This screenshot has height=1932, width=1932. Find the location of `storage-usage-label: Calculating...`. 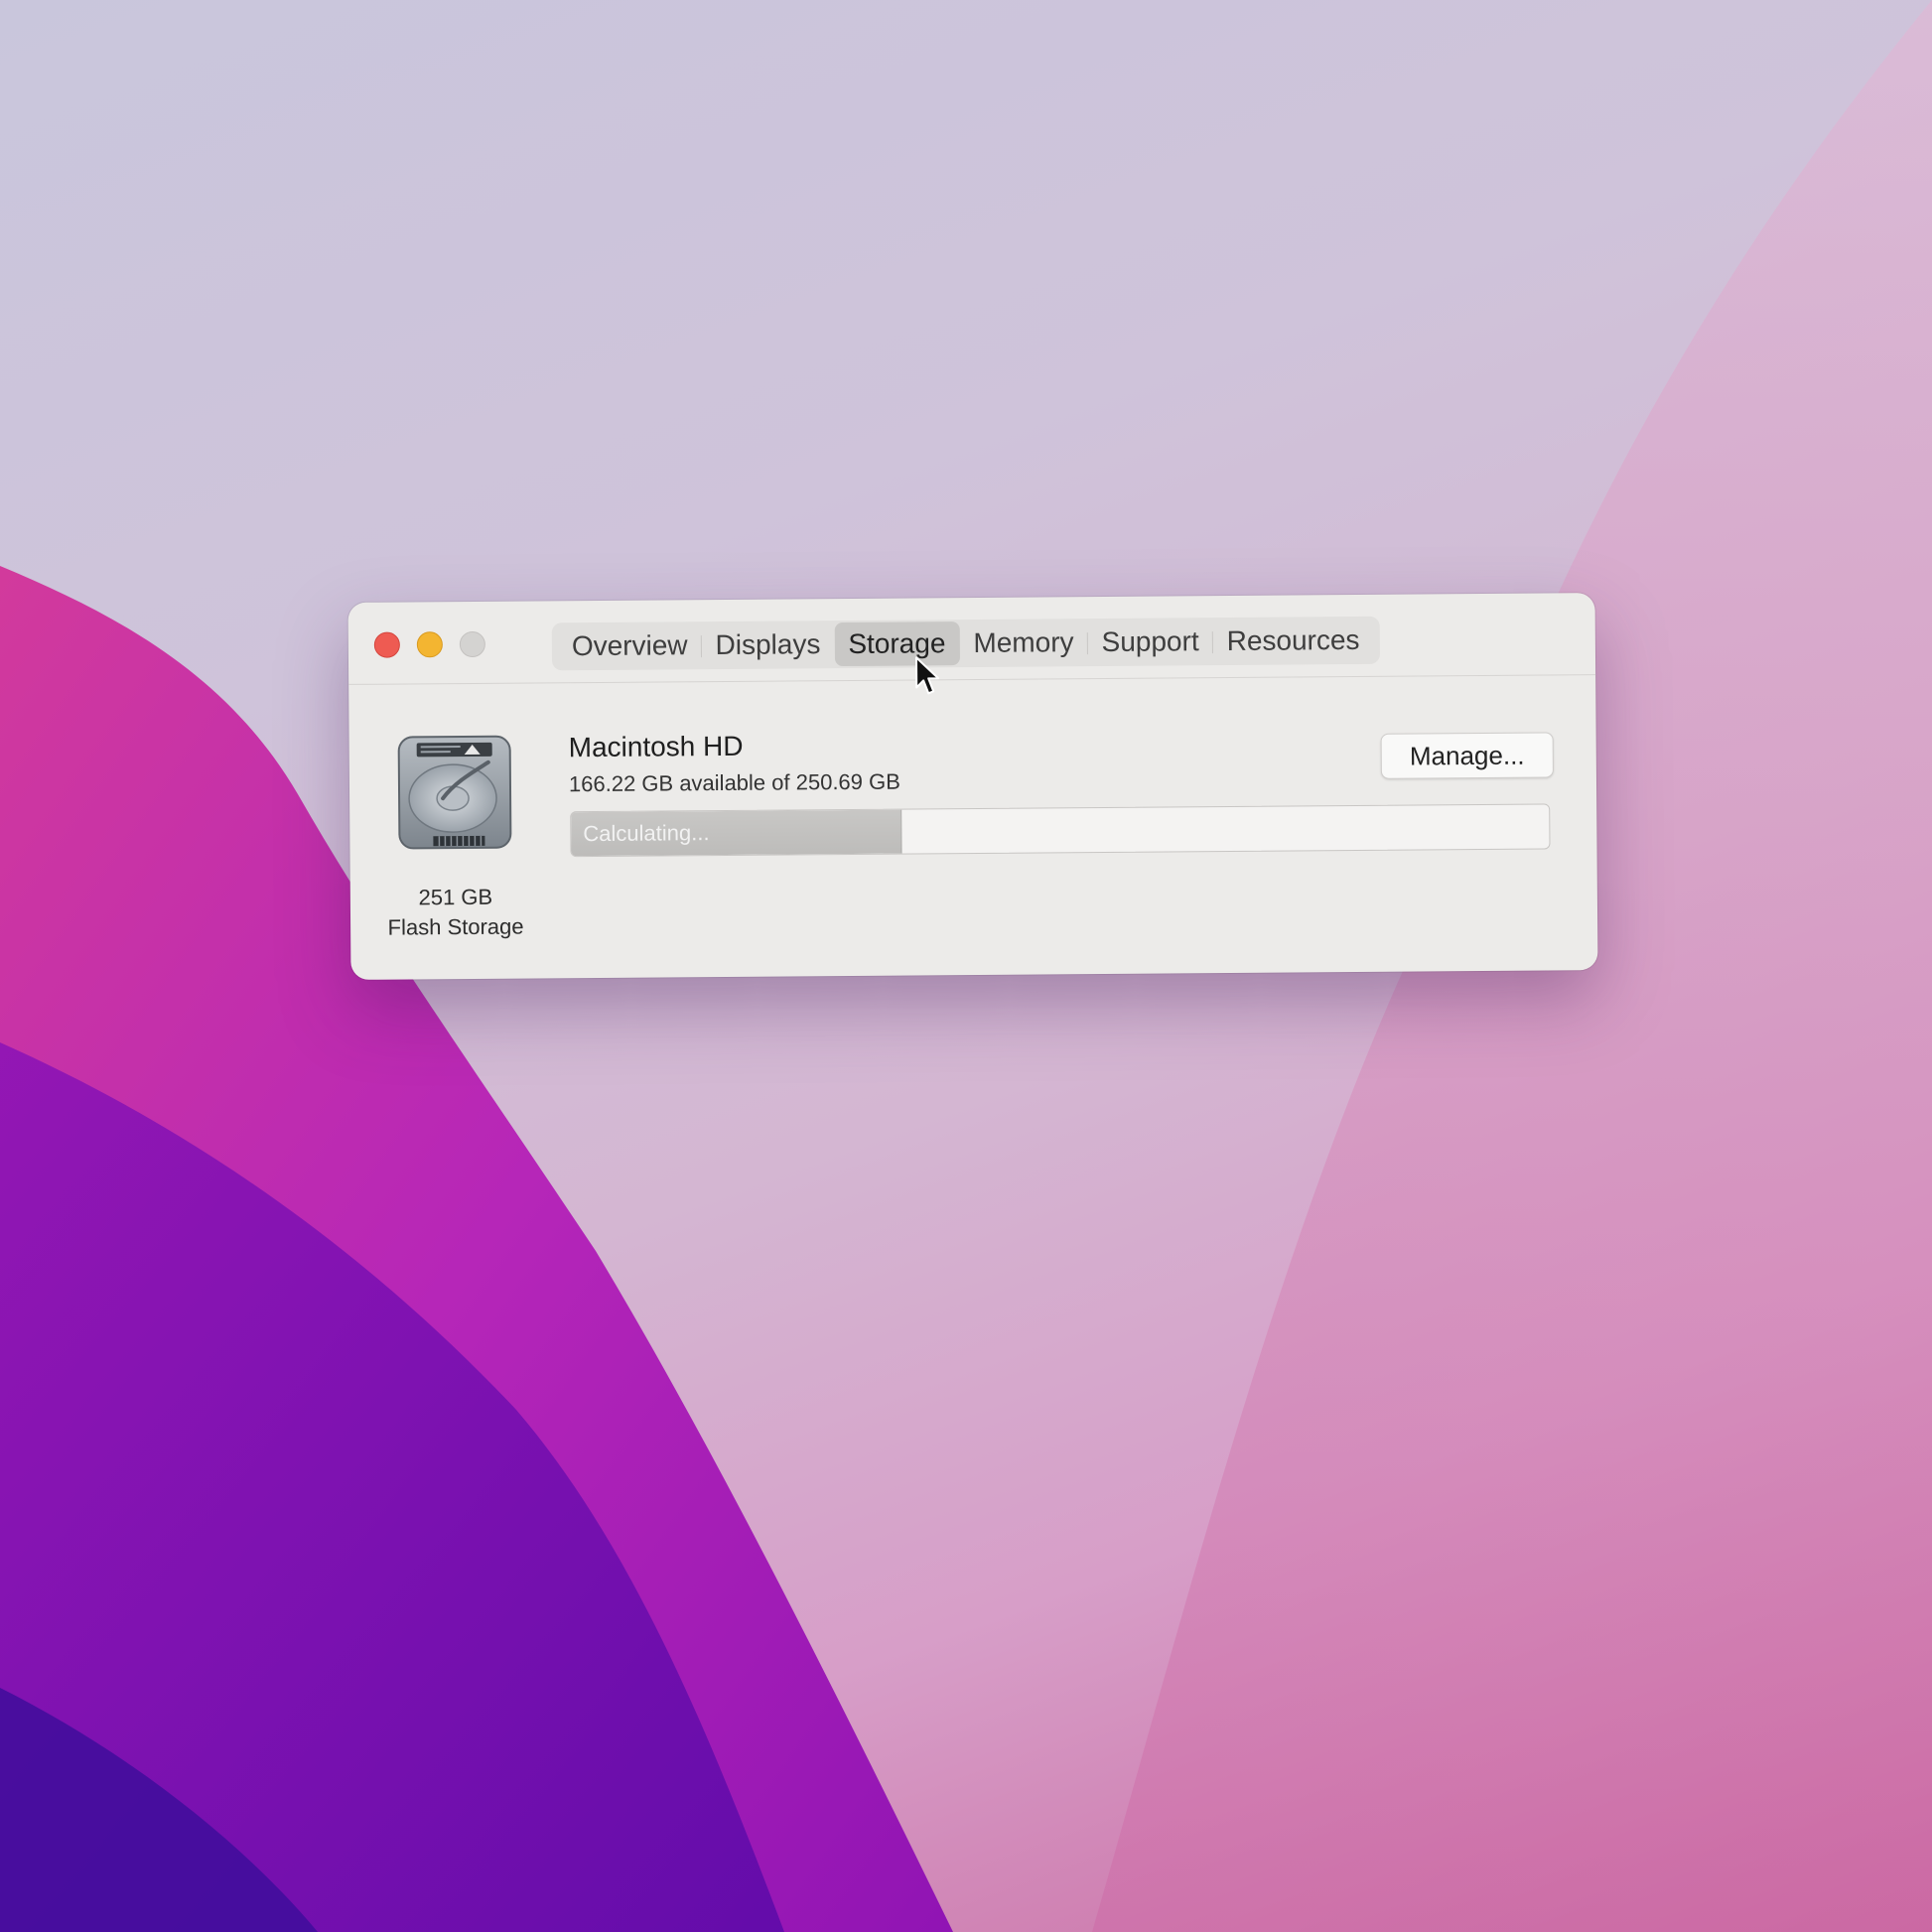

storage-usage-label: Calculating... is located at coordinates (646, 833).